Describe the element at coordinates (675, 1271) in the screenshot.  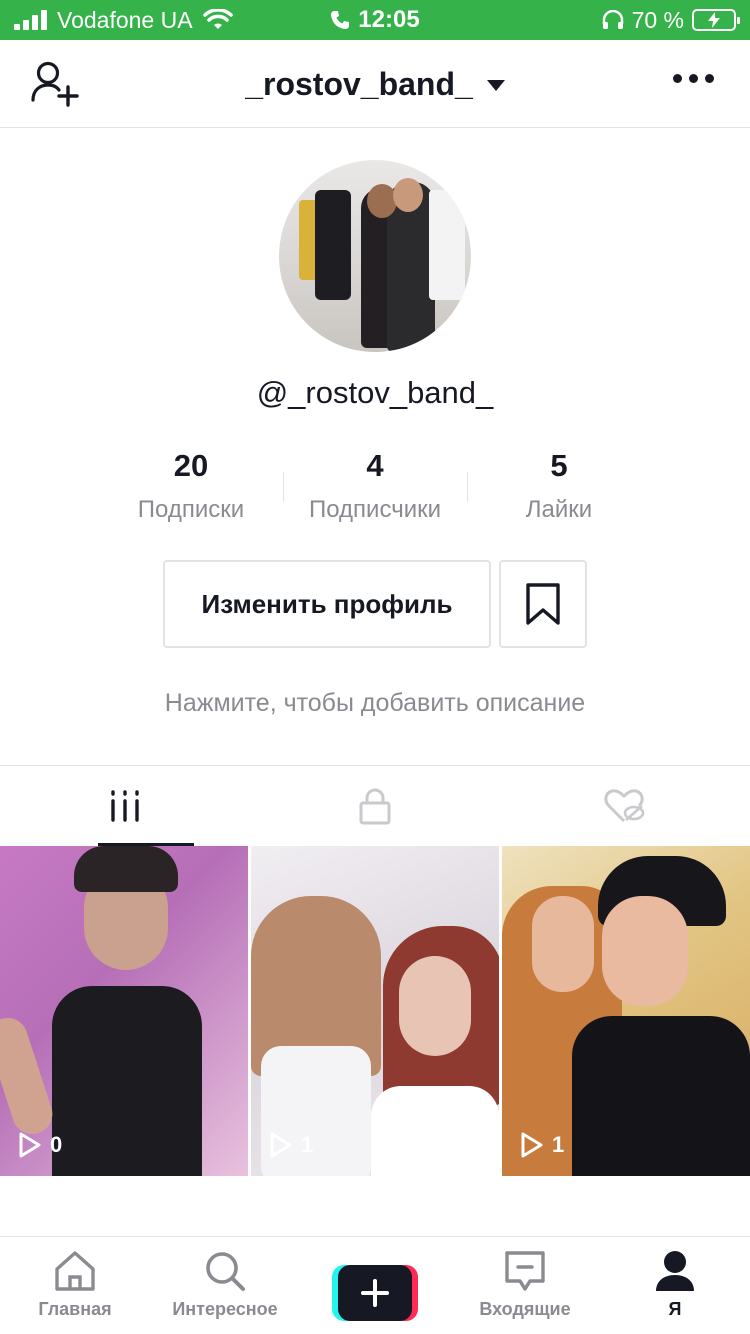
I see `profile-icon` at that location.